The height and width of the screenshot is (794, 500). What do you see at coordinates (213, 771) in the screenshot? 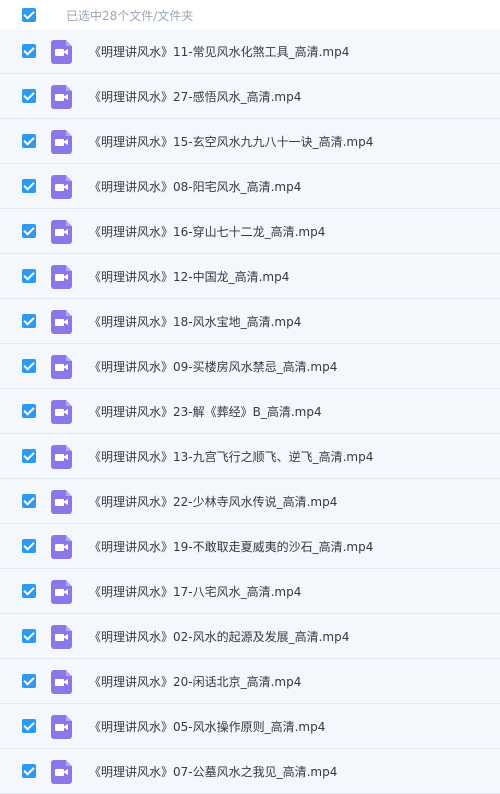
I see `file-name: 《明理讲风水》07-公墓风水之我见_高清.mp4` at bounding box center [213, 771].